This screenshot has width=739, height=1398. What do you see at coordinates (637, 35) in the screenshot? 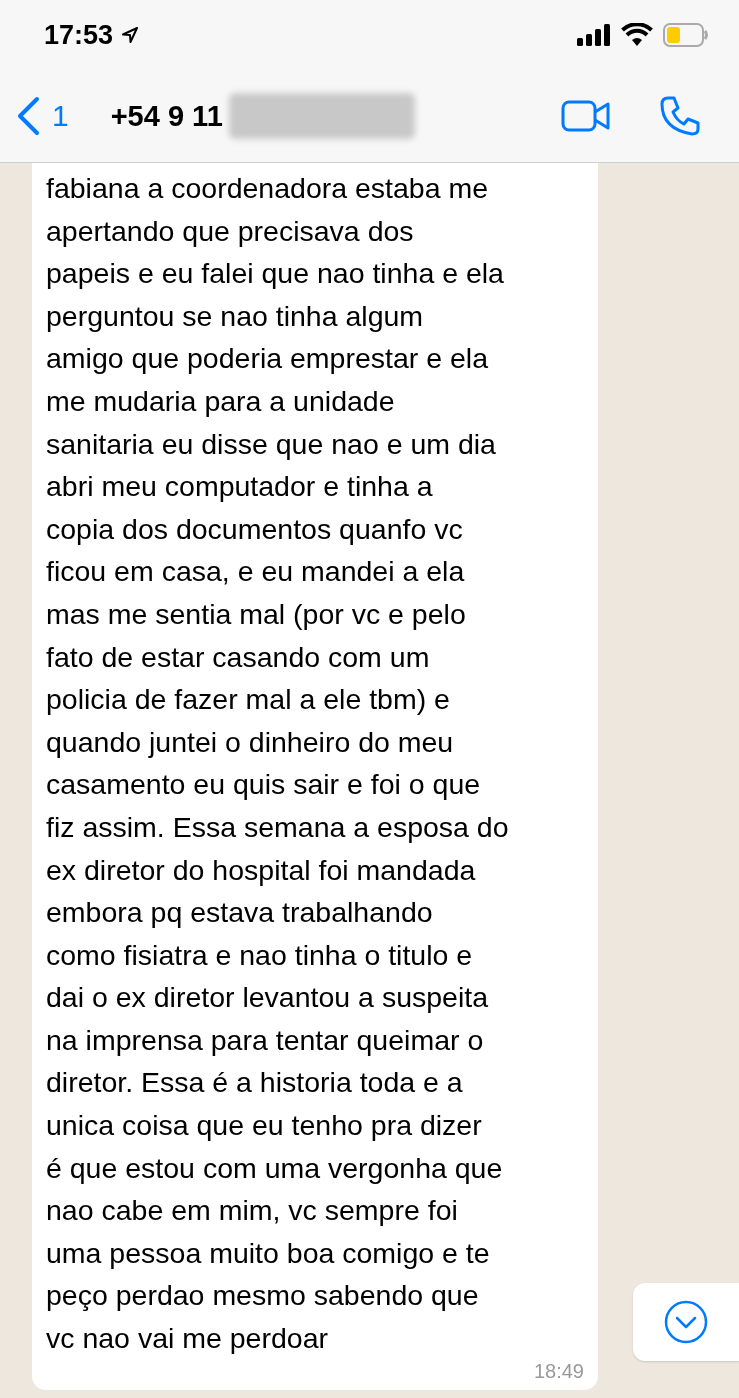
I see `wifi-icon` at bounding box center [637, 35].